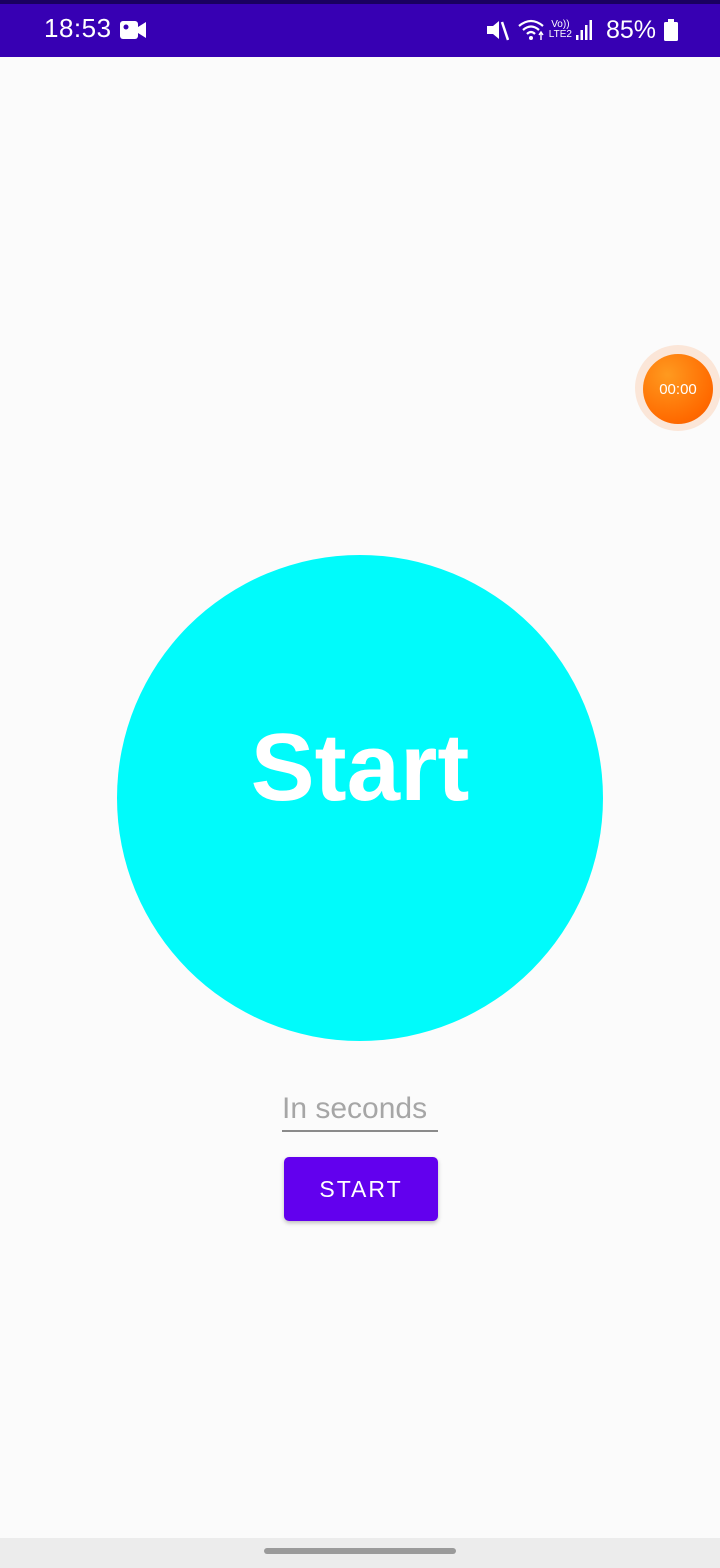  Describe the element at coordinates (361, 1189) in the screenshot. I see `start-button: START` at that location.